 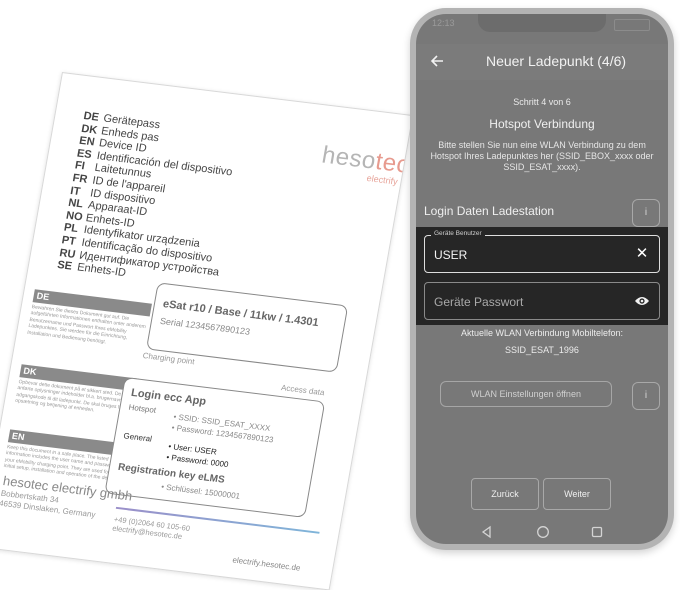 What do you see at coordinates (542, 102) in the screenshot?
I see `step-indicator: Schritt 4 von 6` at bounding box center [542, 102].